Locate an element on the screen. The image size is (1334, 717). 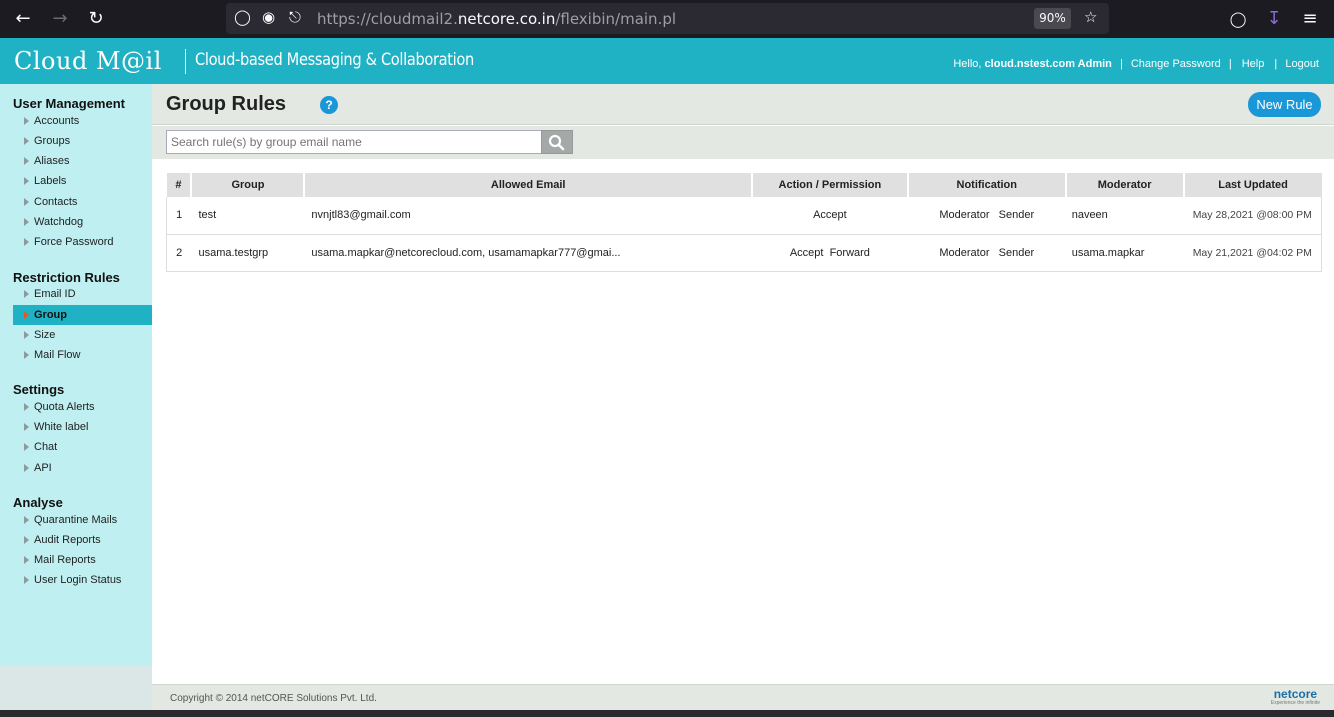
header-divider is located at coordinates (185, 61).